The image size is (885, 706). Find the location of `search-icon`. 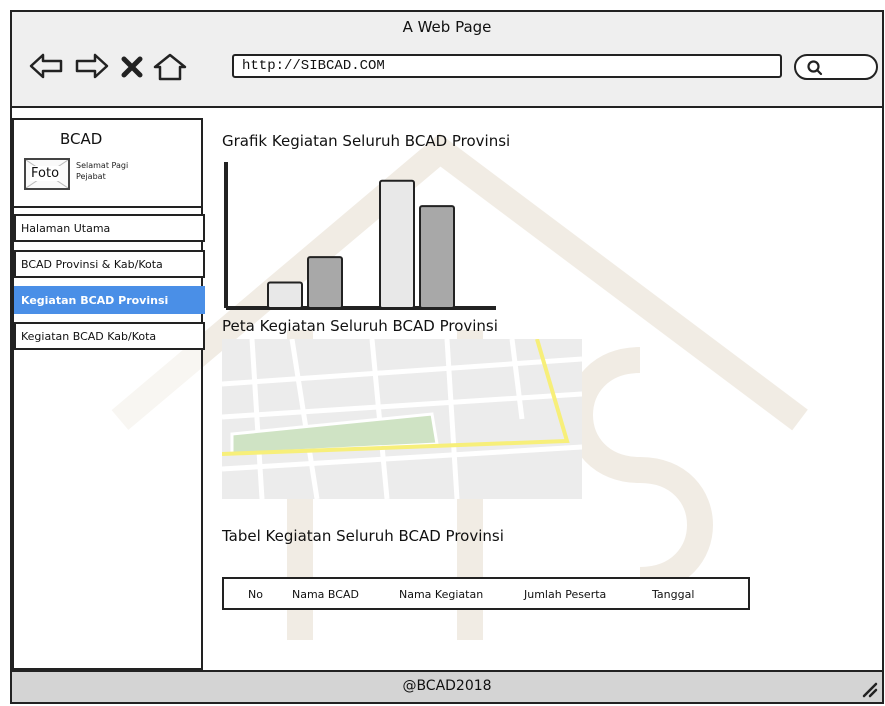

search-icon is located at coordinates (815, 68).